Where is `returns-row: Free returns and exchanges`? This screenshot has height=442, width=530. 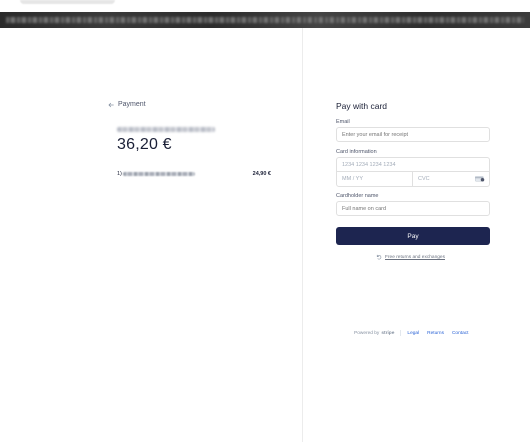 returns-row: Free returns and exchanges is located at coordinates (410, 257).